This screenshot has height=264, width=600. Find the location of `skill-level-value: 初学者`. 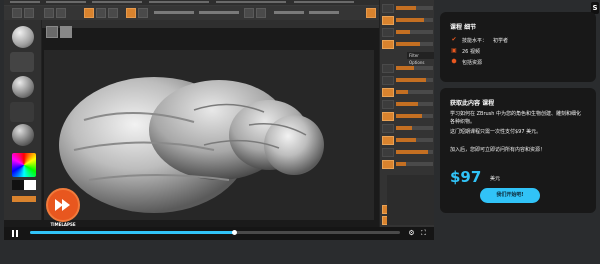

skill-level-value: 初学者 is located at coordinates (501, 40).